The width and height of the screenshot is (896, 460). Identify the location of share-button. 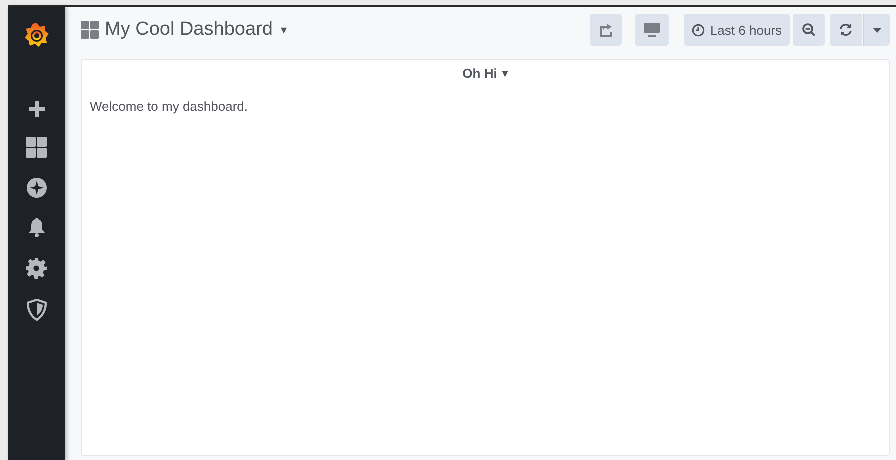
(606, 30).